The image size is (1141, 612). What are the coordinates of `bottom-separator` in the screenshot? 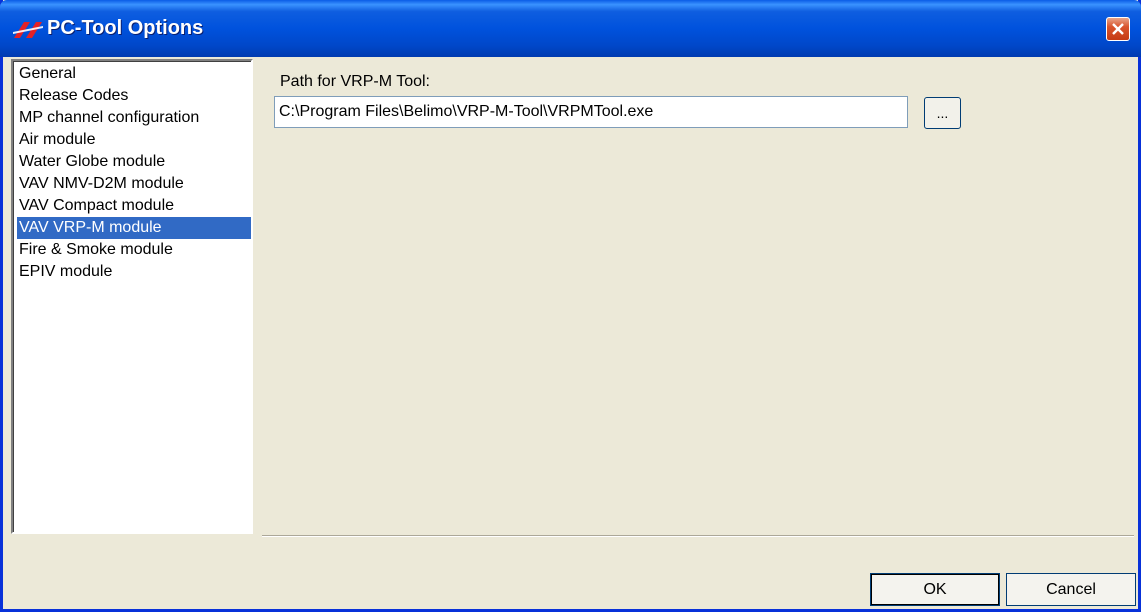 It's located at (698, 536).